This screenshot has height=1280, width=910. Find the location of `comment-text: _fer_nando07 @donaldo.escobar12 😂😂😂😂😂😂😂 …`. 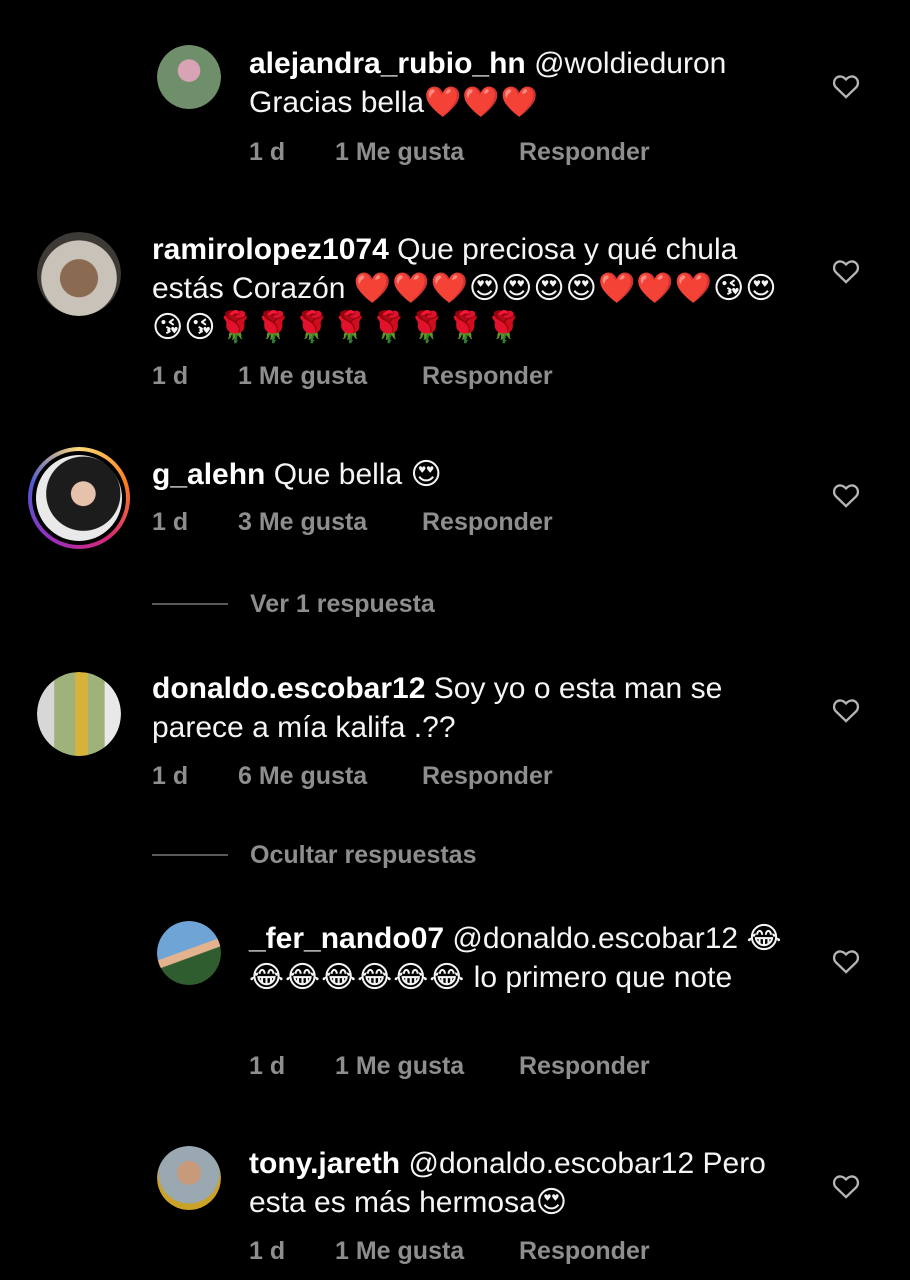

comment-text: _fer_nando07 @donaldo.escobar12 😂😂😂😂😂😂😂 … is located at coordinates (529, 958).